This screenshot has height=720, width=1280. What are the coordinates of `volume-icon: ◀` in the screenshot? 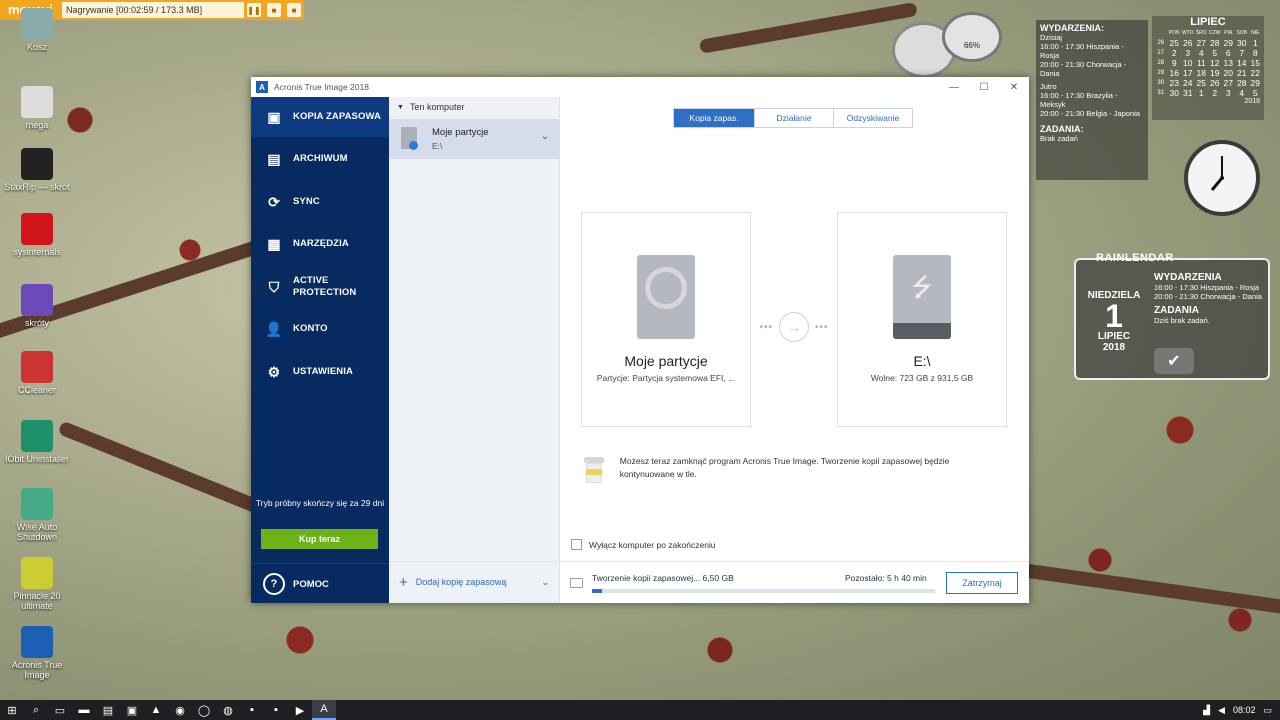 It's located at (1221, 710).